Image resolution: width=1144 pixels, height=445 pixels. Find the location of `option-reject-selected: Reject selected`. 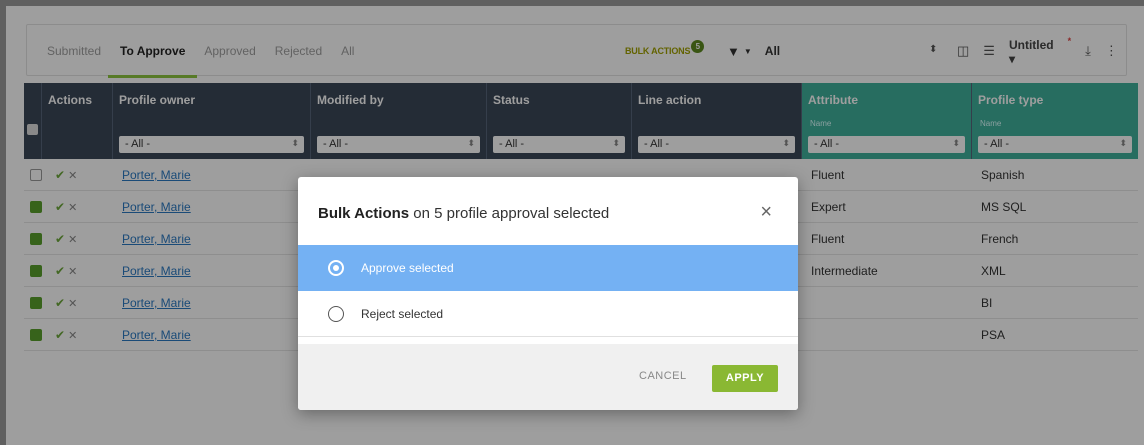

option-reject-selected: Reject selected is located at coordinates (548, 314).